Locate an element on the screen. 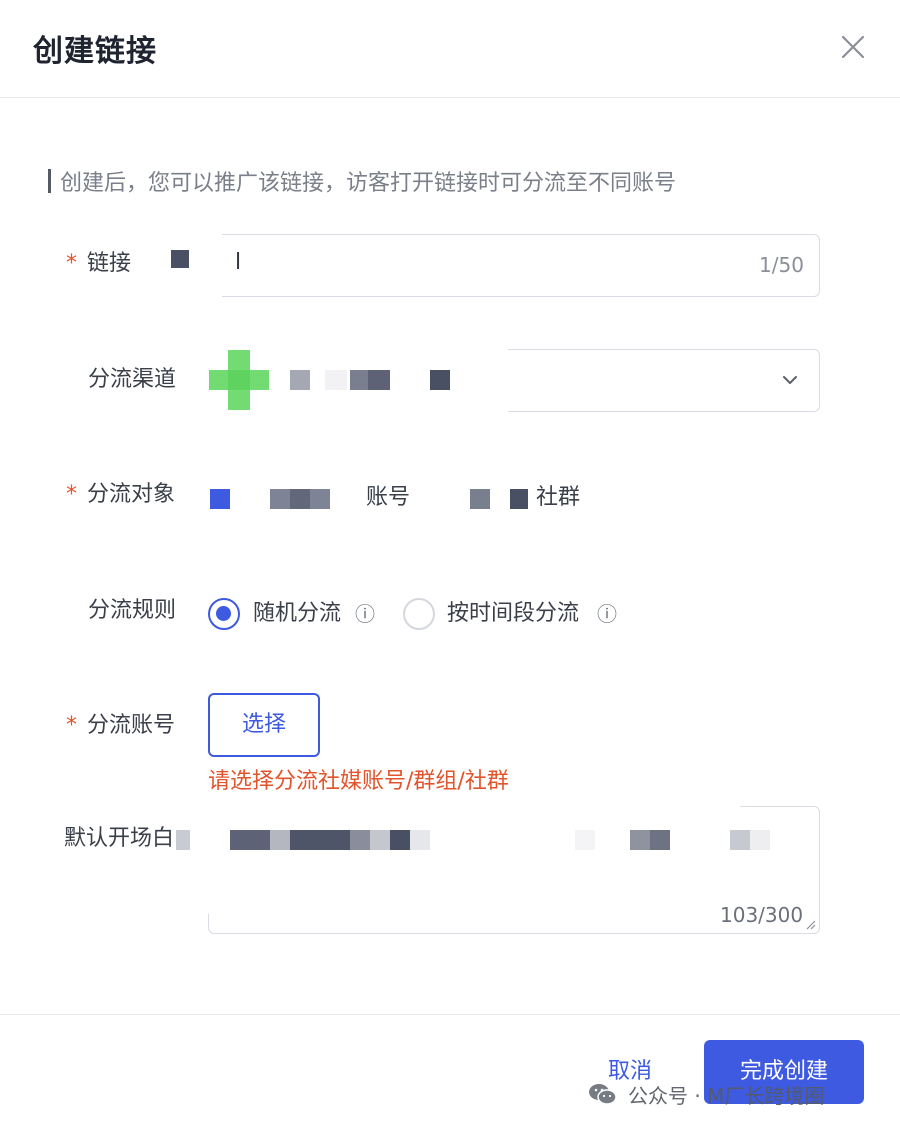 The width and height of the screenshot is (900, 1128). accounts-error-message: 请选择分流社媒账号/群组/社群 is located at coordinates (358, 781).